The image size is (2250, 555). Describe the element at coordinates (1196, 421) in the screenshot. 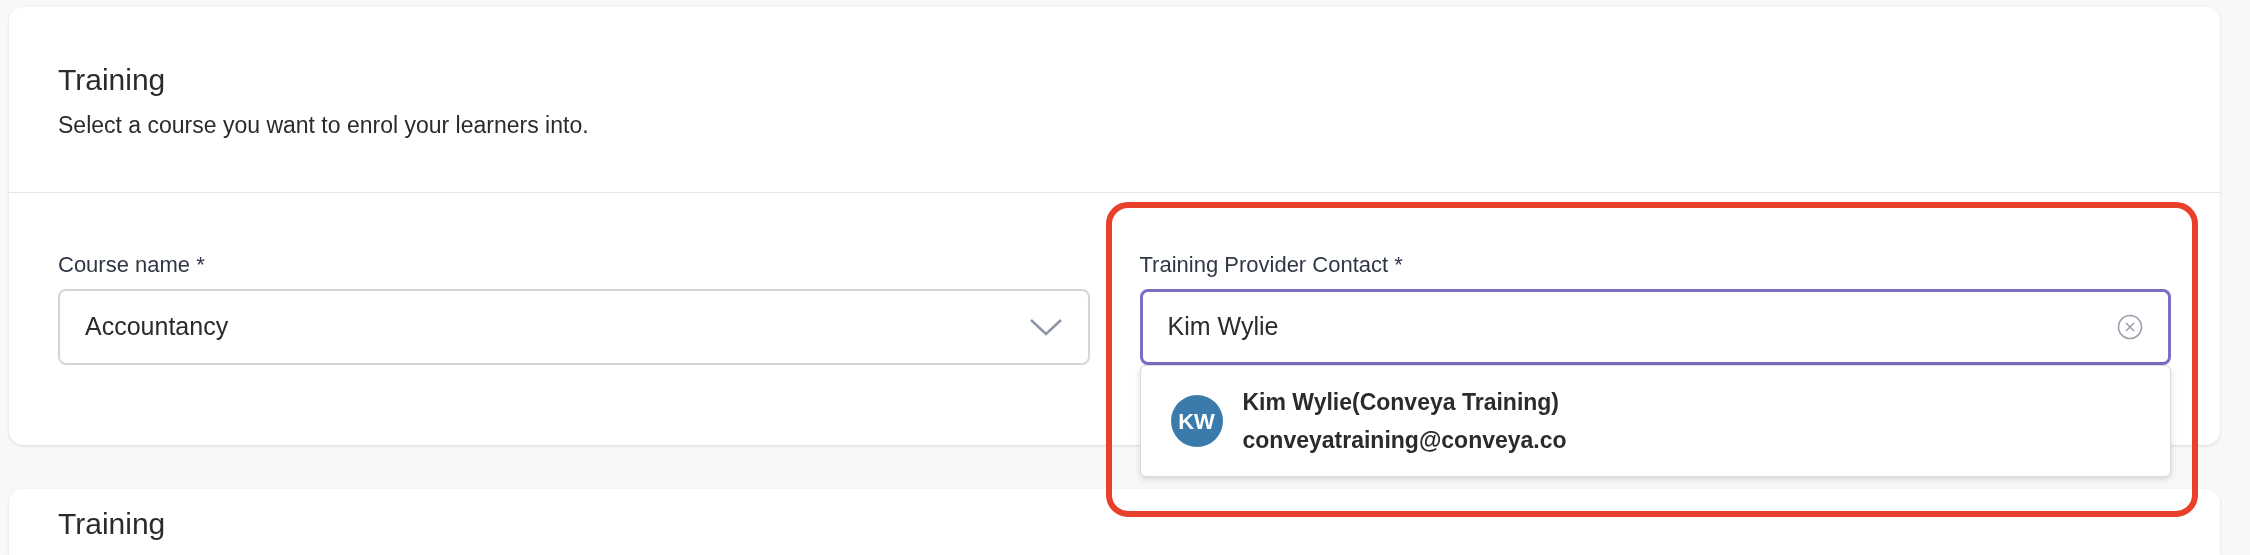

I see `avatar: KW` at that location.